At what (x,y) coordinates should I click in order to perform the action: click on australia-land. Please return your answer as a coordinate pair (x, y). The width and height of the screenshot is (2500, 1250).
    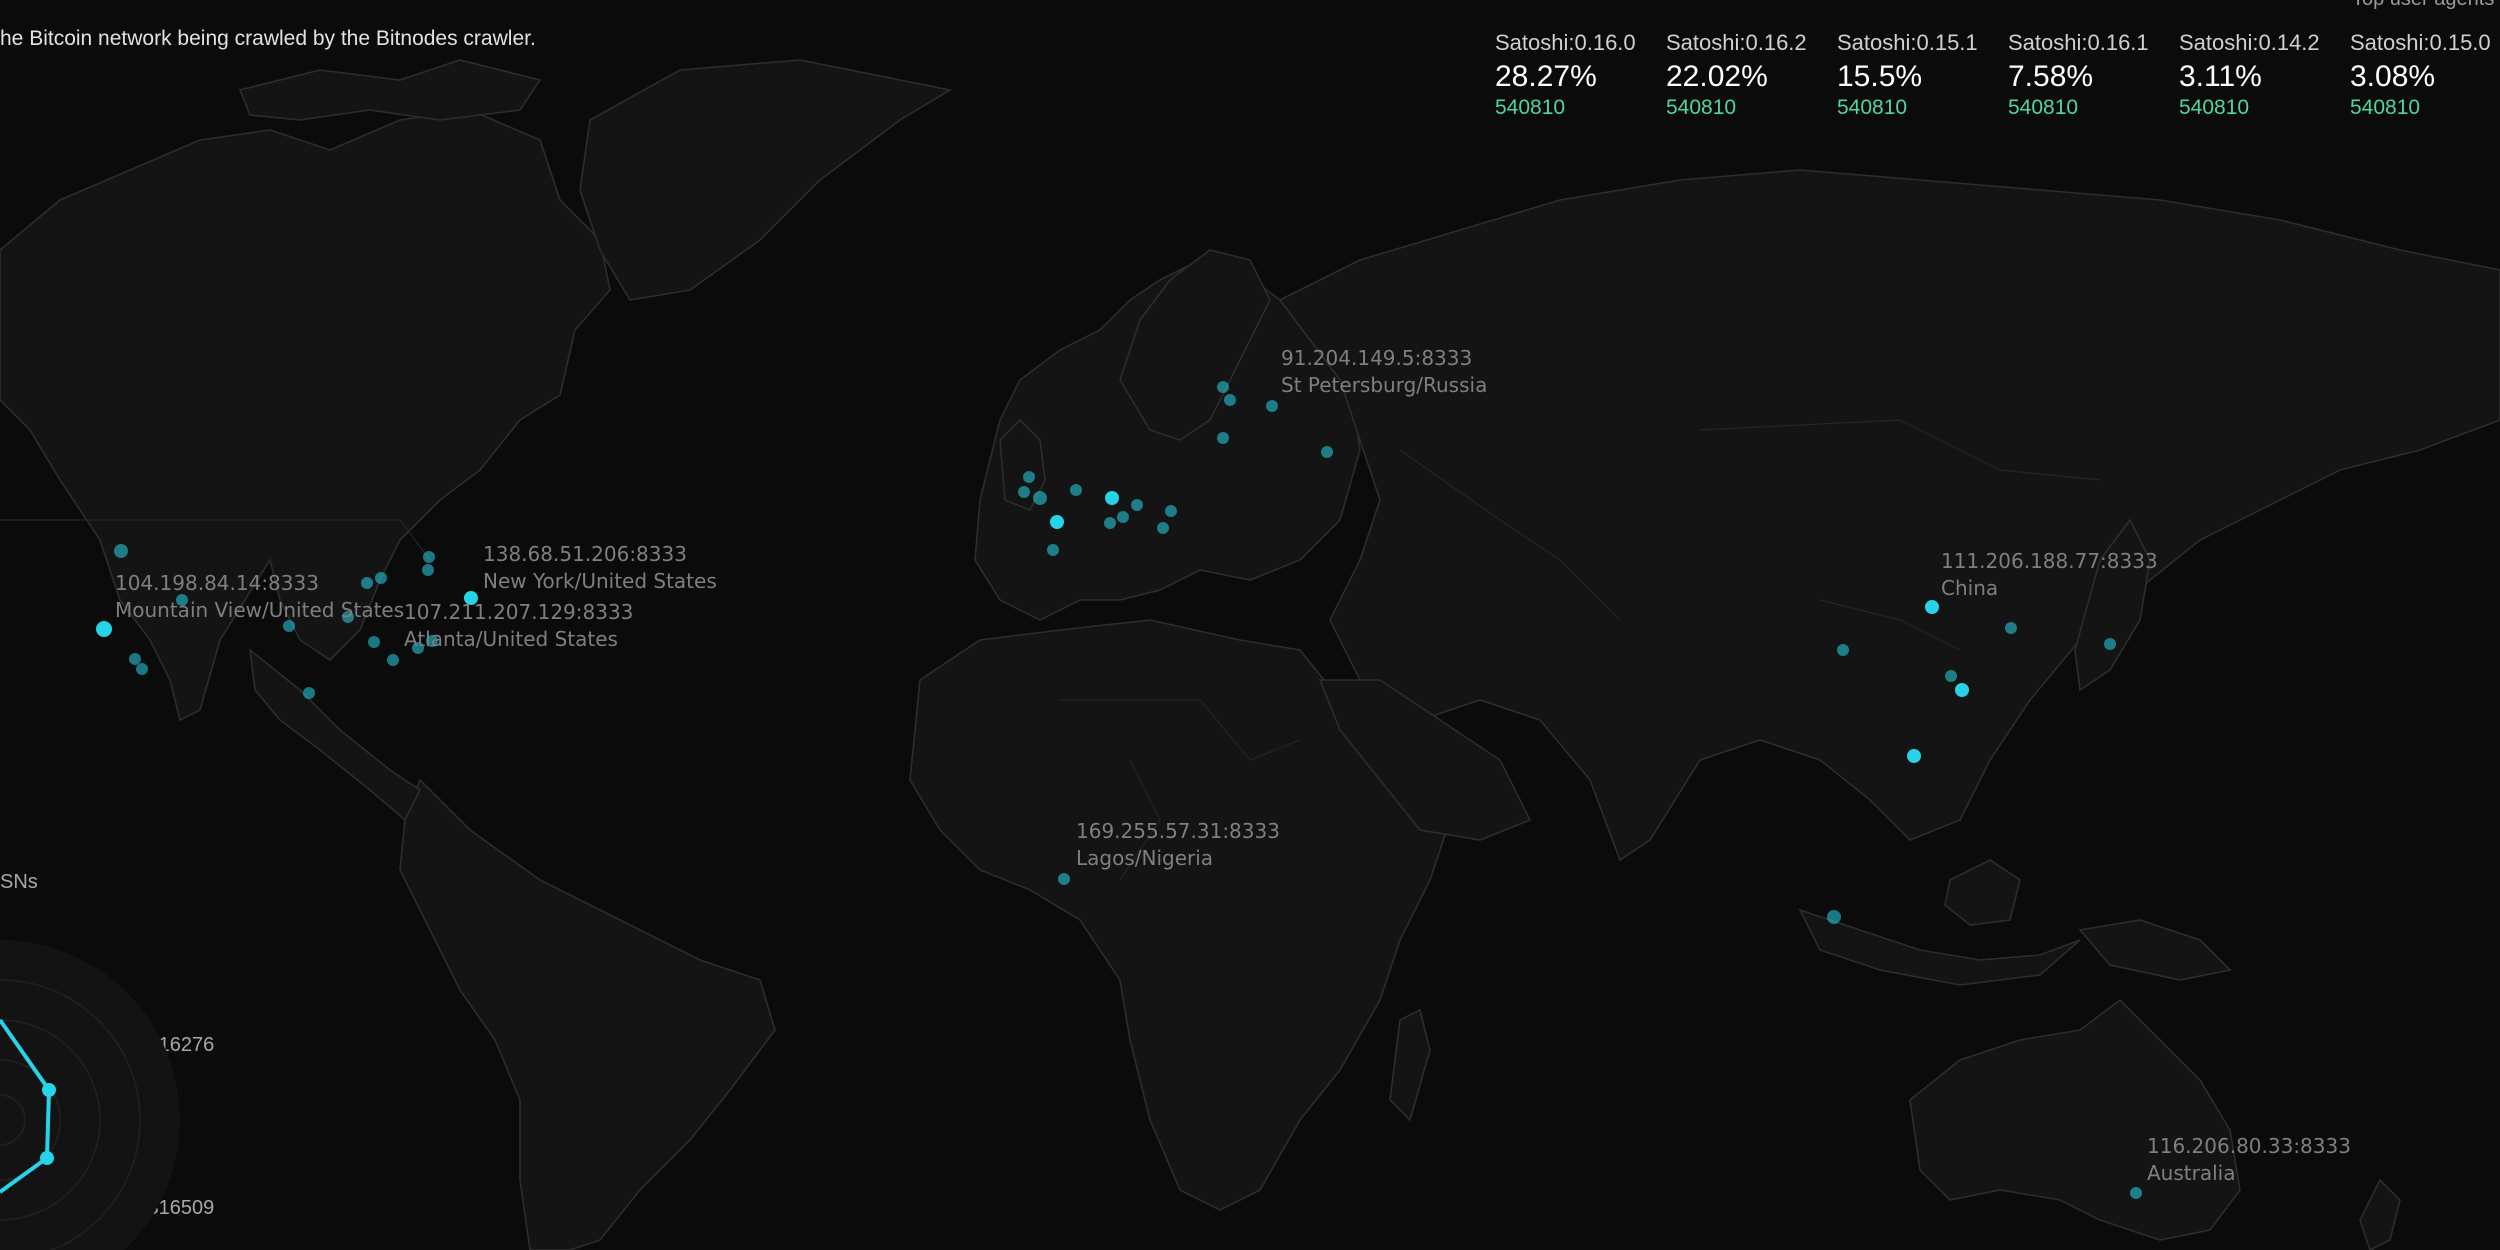
    Looking at the image, I should click on (2075, 1119).